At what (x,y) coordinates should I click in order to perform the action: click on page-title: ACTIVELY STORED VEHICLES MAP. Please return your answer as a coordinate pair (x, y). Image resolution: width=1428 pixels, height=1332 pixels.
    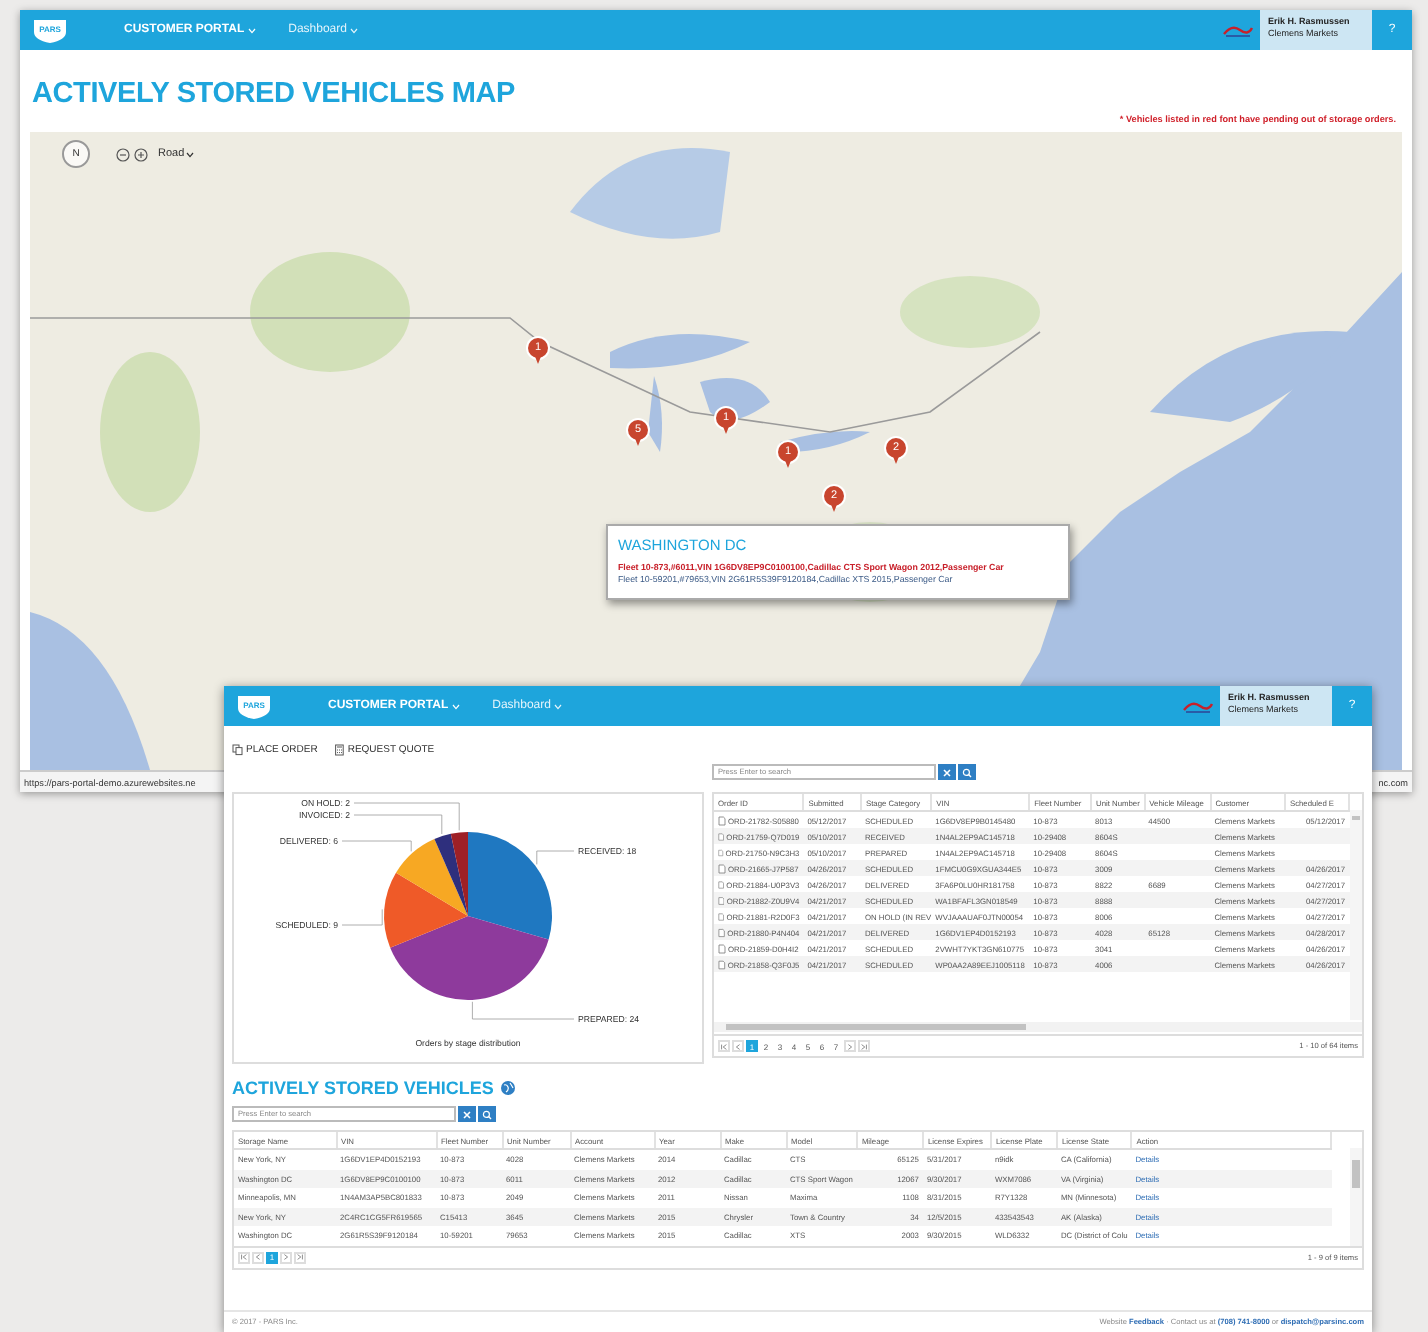
    Looking at the image, I should click on (274, 96).